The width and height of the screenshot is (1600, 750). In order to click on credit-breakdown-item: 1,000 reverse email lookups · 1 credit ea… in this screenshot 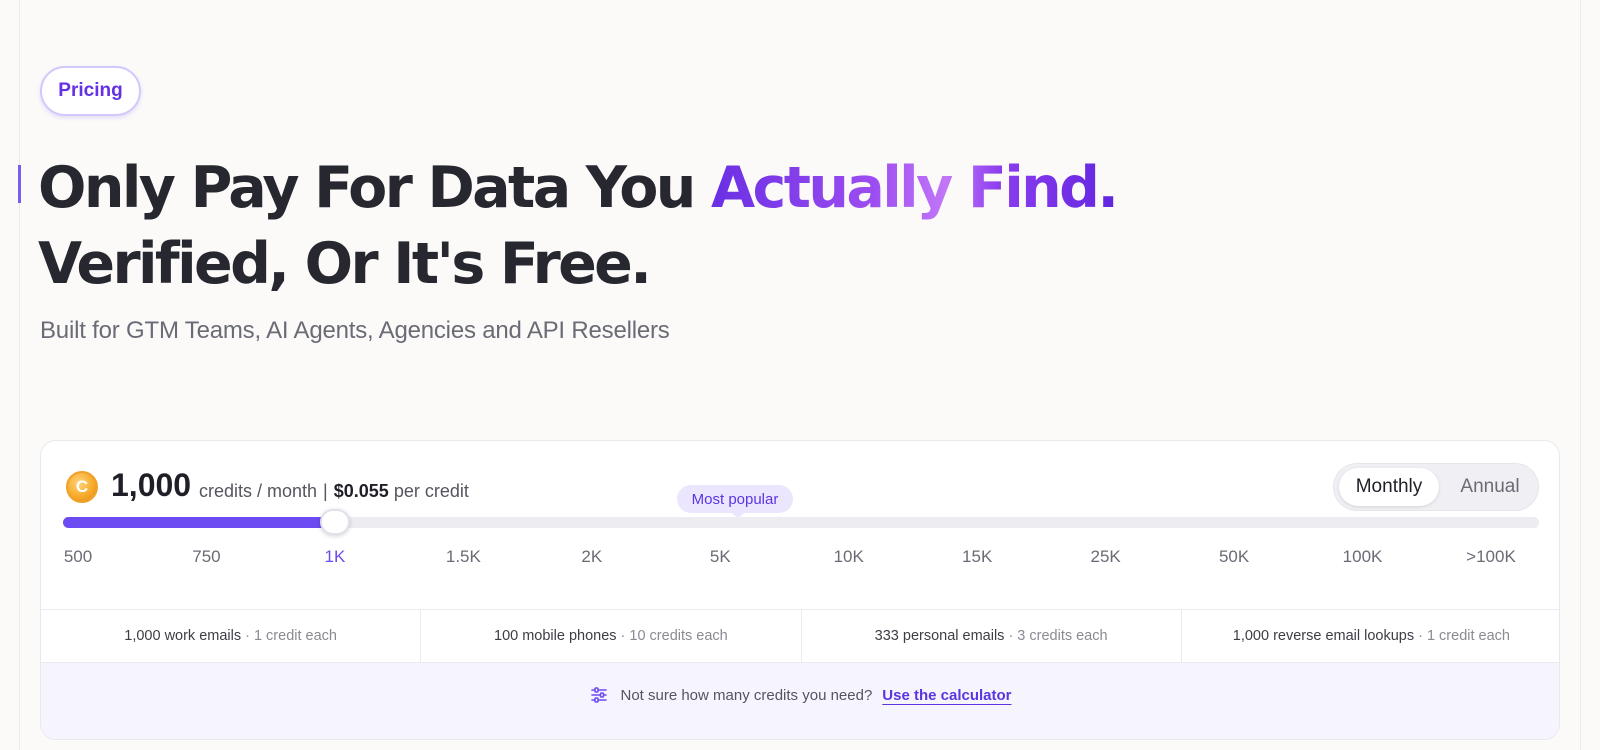, I will do `click(1370, 636)`.